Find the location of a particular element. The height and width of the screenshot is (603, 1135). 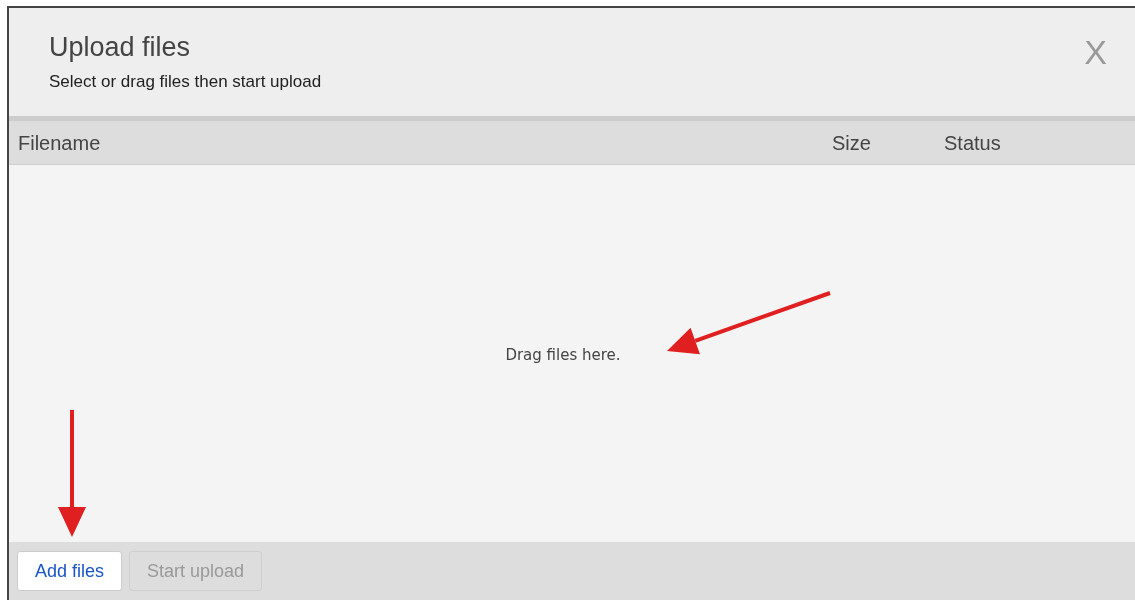

column-header: Filename is located at coordinates (59, 142).